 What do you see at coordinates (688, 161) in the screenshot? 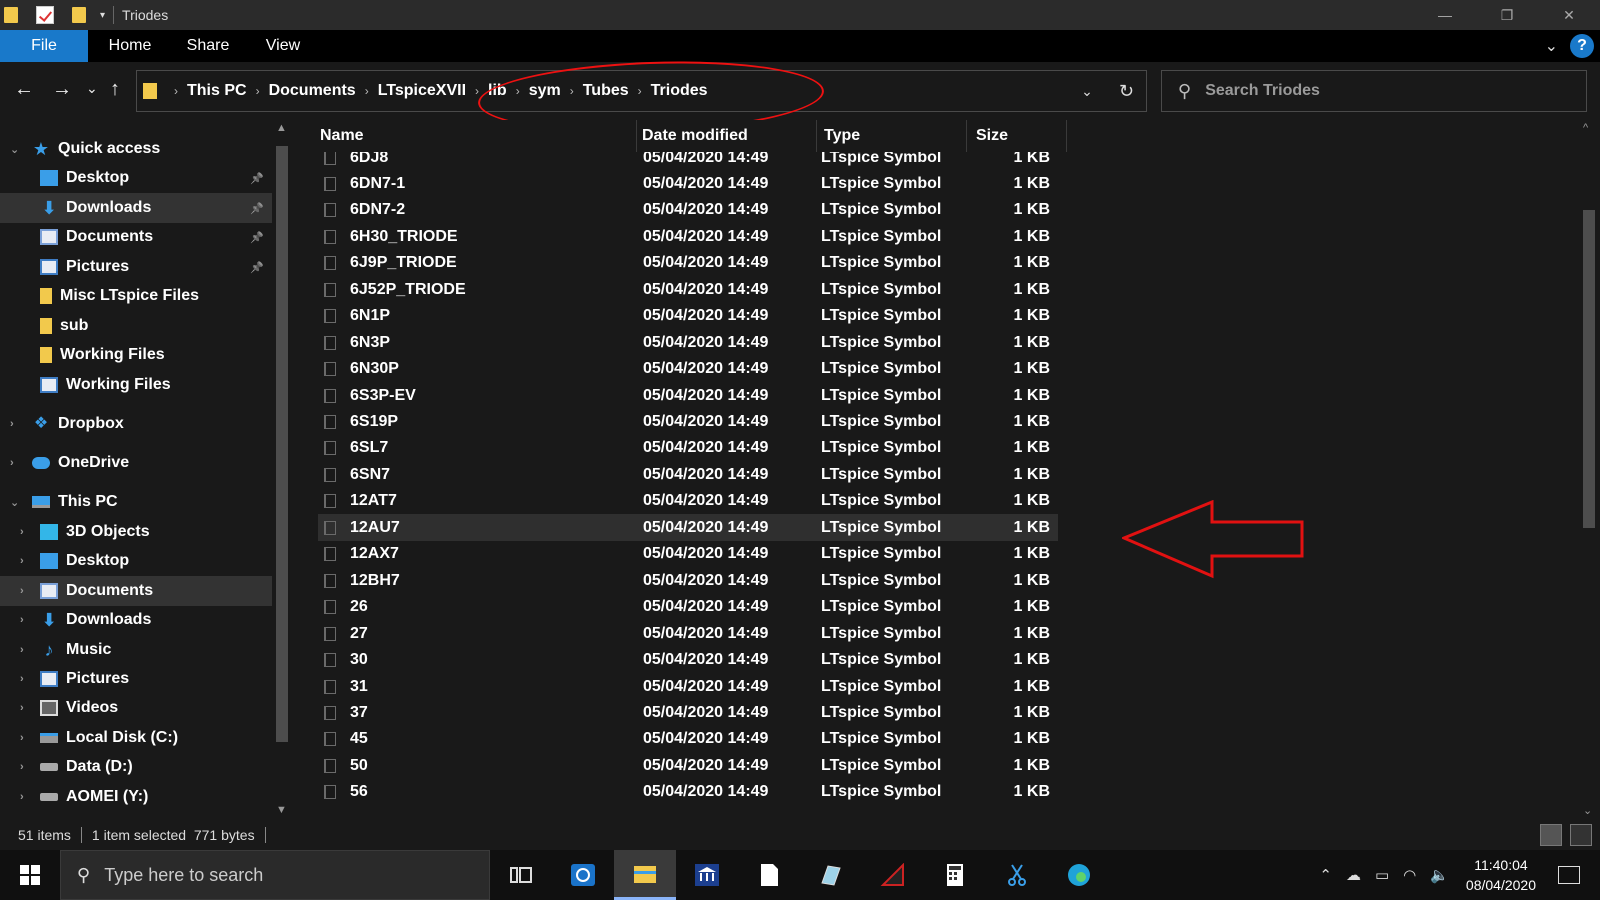
I see `table-row: 6DJ8 05/04/2020 14:49 LTspice Symbol 1 KB` at bounding box center [688, 161].